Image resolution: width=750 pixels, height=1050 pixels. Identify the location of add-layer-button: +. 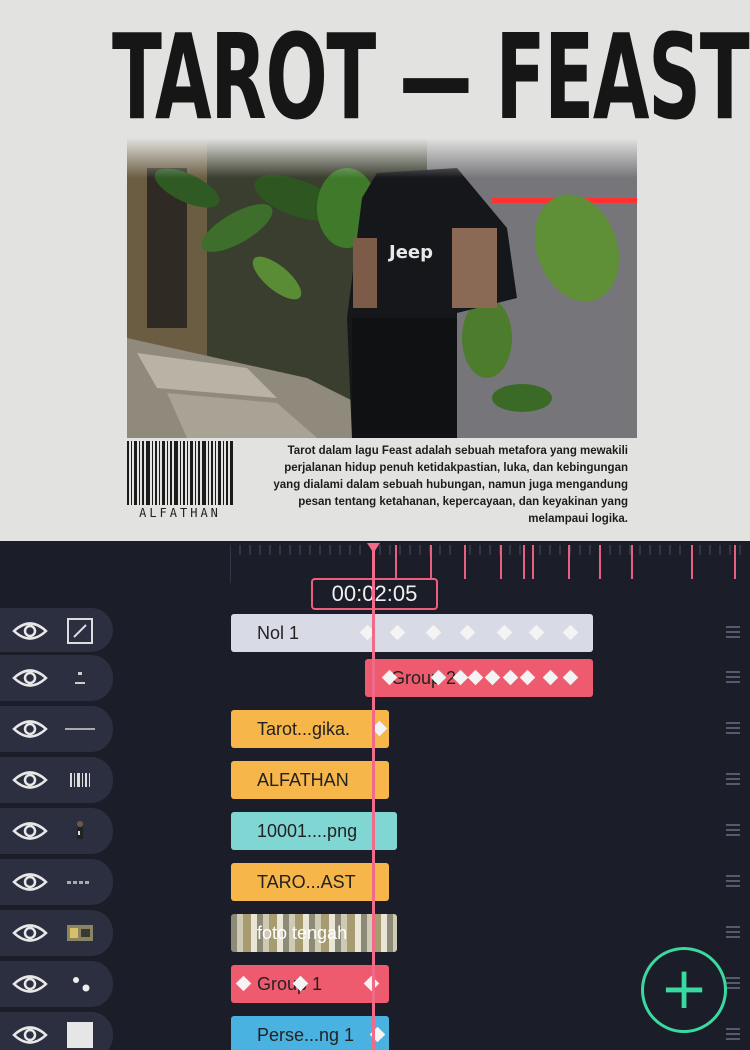
(684, 990).